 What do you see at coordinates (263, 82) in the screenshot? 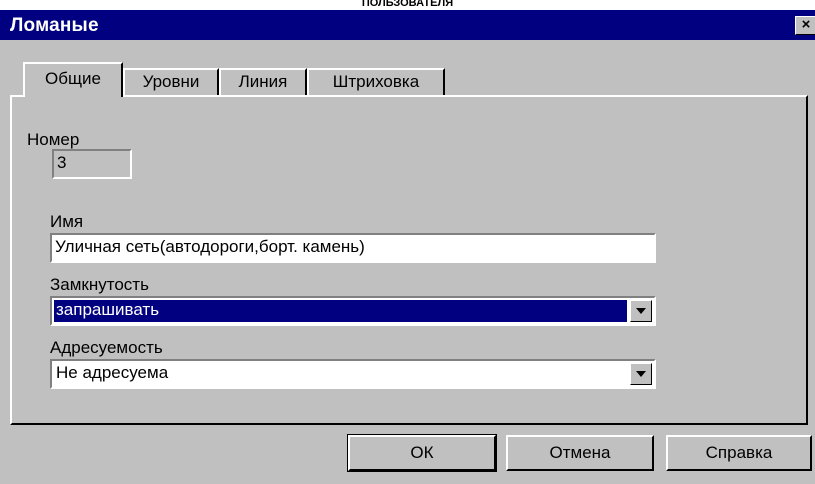
I see `tab-line: Линия` at bounding box center [263, 82].